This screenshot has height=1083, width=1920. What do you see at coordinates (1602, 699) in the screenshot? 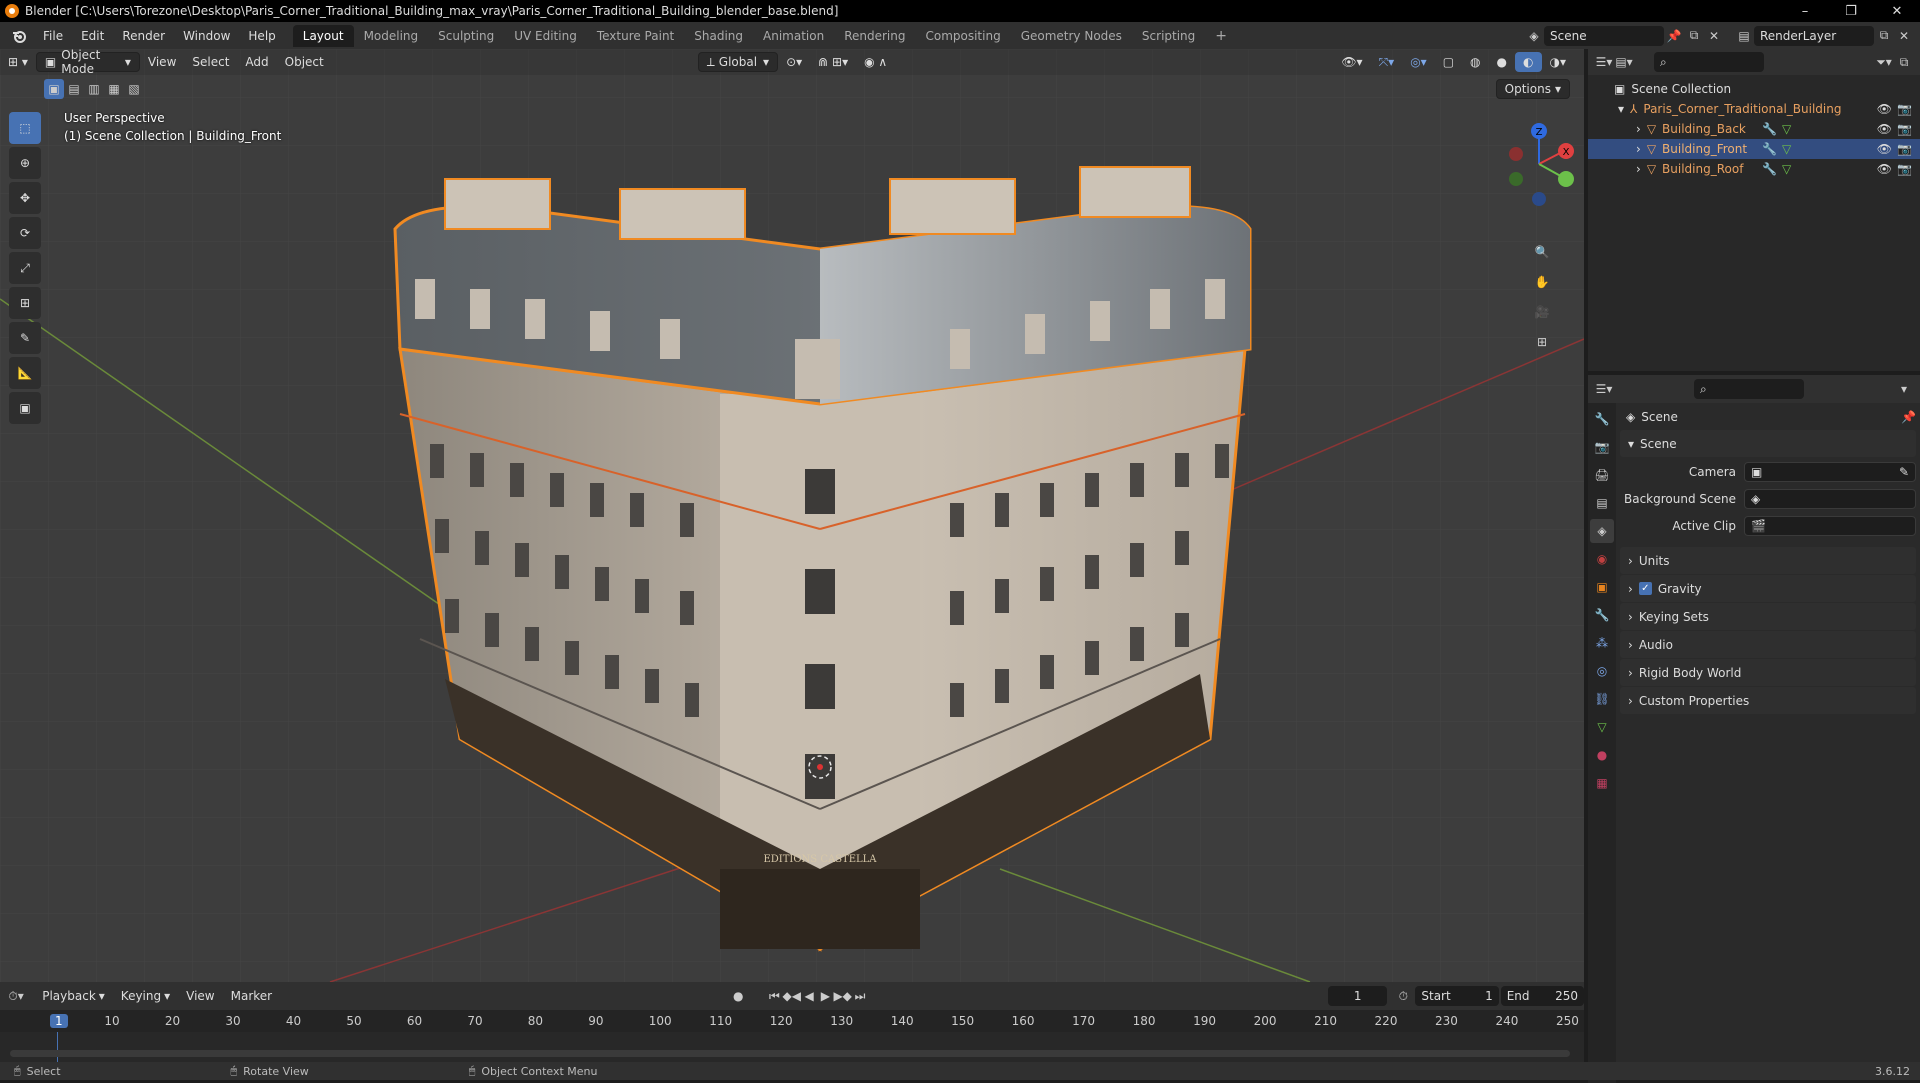
I see `constraints-tab-icon: ⛓` at bounding box center [1602, 699].